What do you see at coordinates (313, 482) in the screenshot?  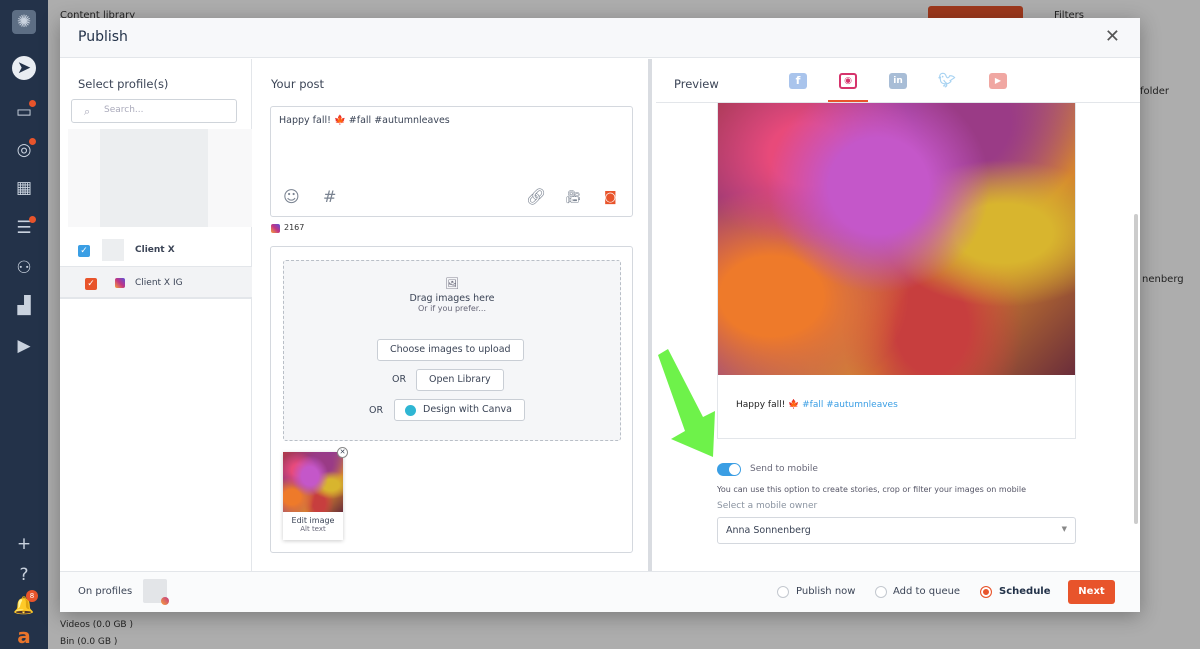 I see `thumbnail-image` at bounding box center [313, 482].